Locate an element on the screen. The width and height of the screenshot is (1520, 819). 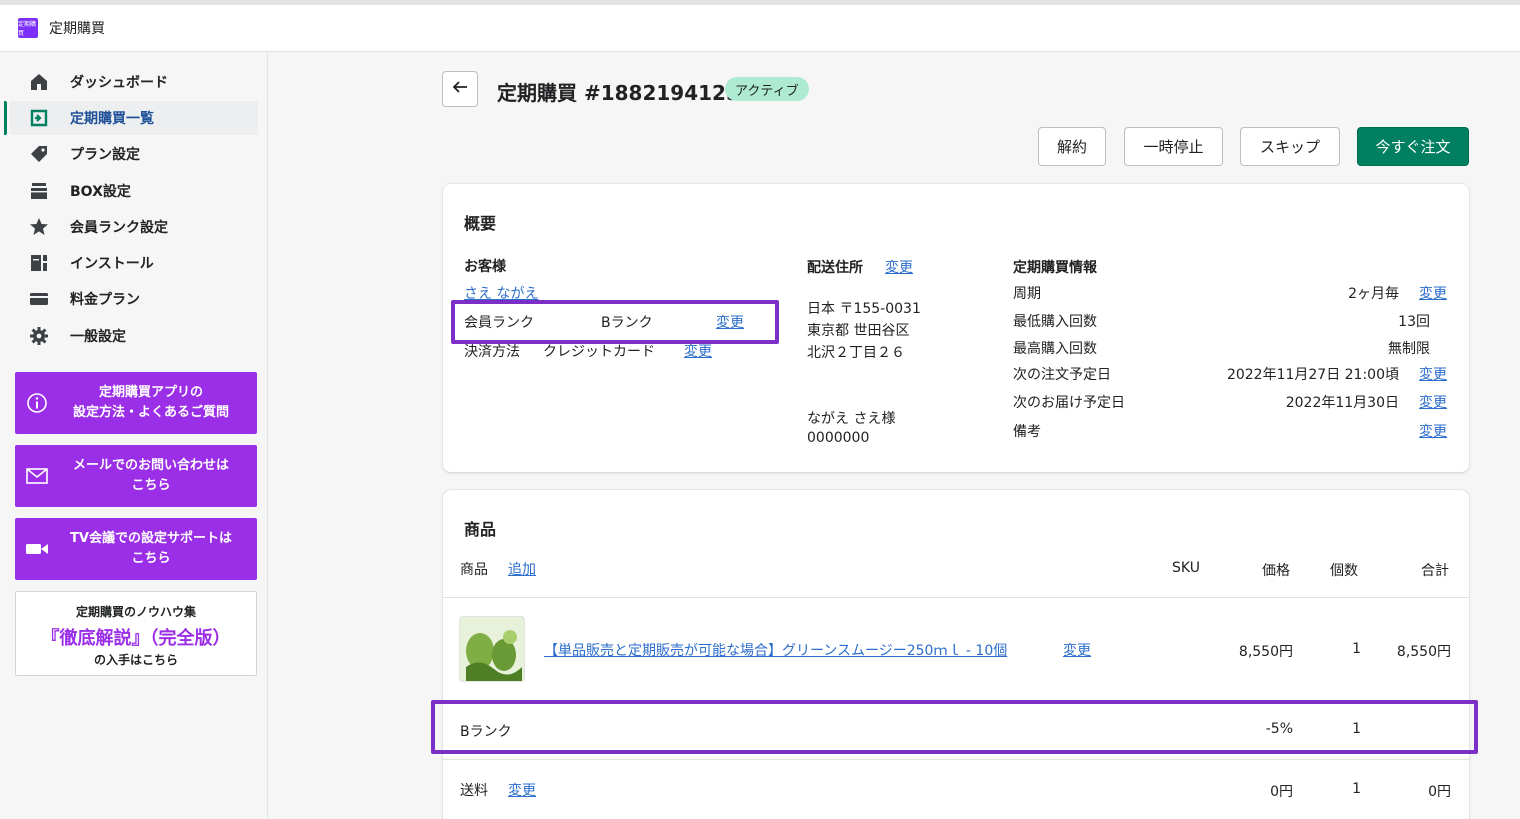
cycle-change-link: 変更 is located at coordinates (1433, 293).